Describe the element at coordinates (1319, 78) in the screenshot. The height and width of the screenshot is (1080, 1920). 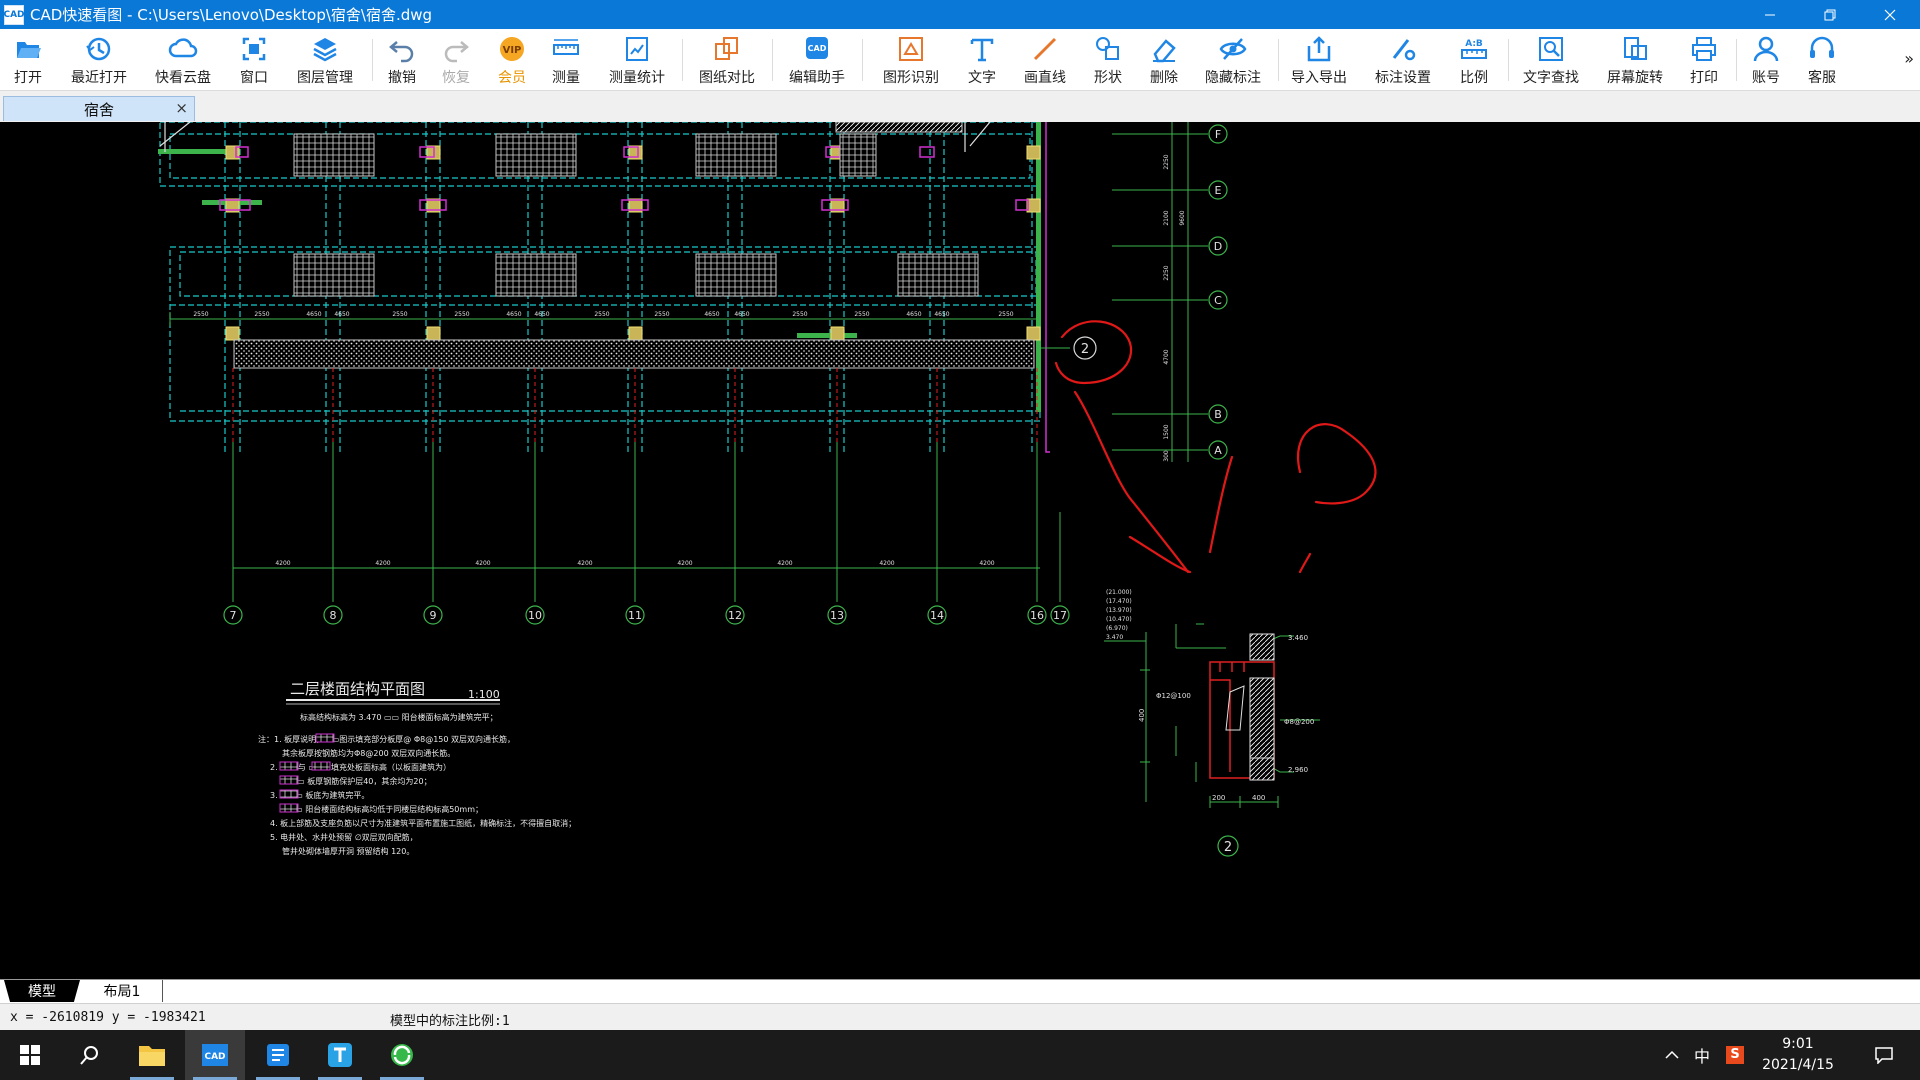
I see `import-export-label: 导入导出` at that location.